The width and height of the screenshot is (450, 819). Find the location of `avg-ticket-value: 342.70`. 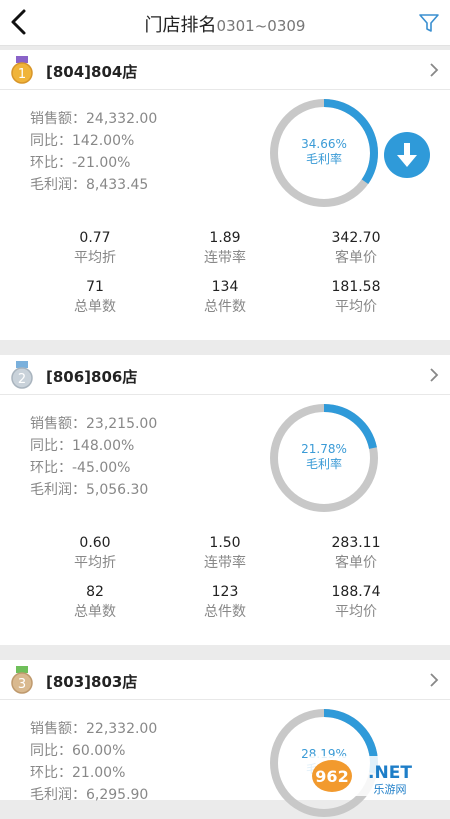

avg-ticket-value: 342.70 is located at coordinates (356, 238).